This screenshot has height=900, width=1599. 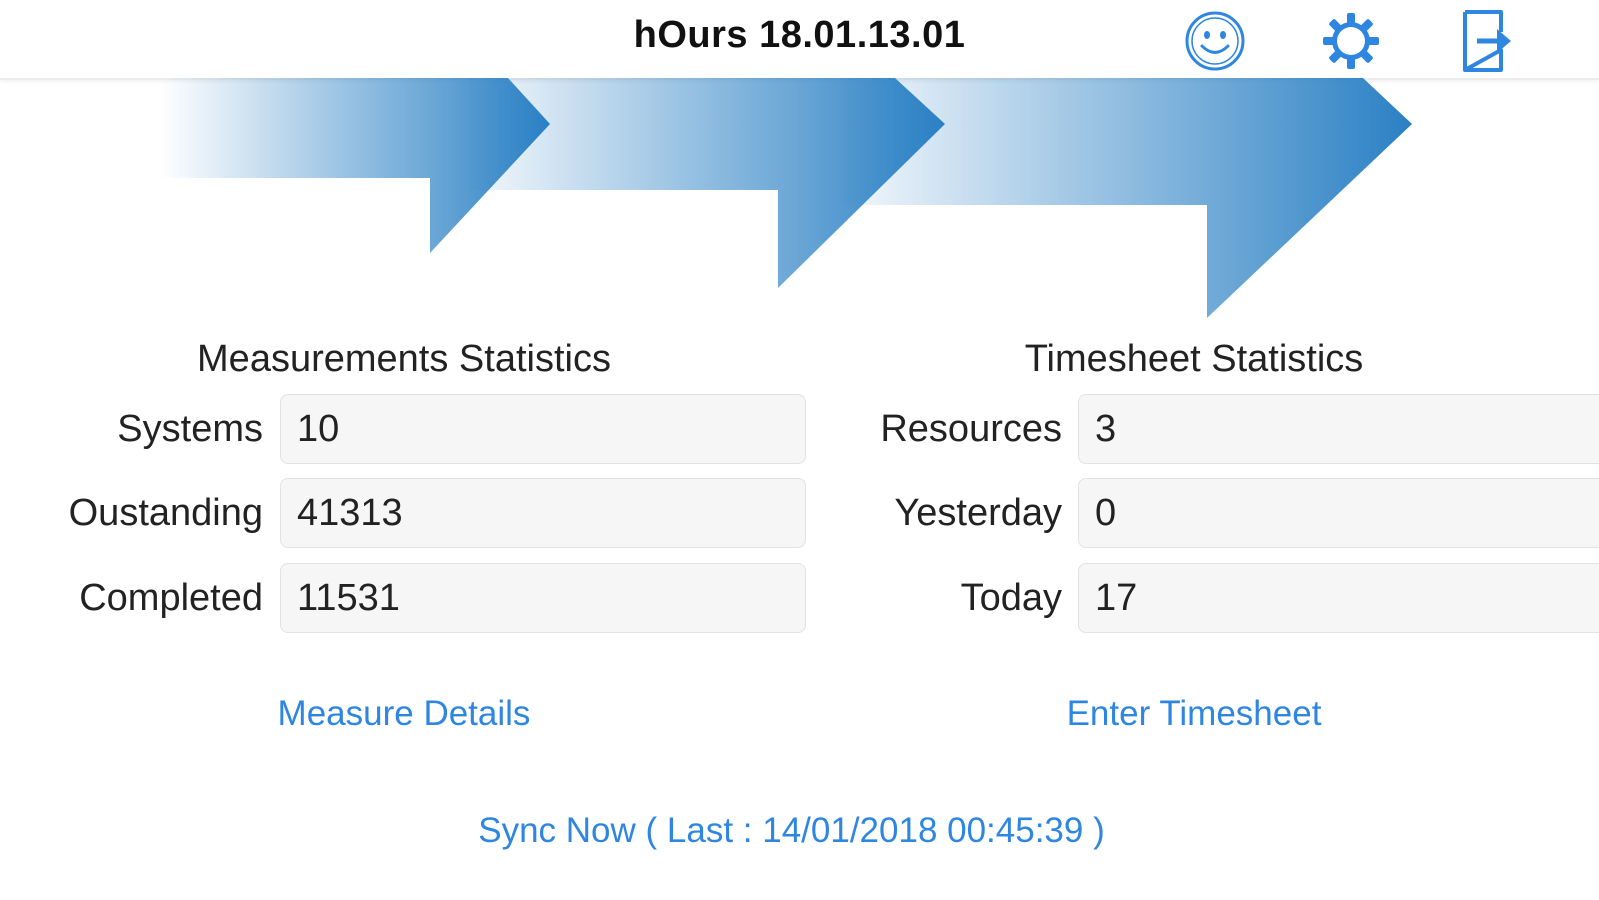 What do you see at coordinates (1487, 41) in the screenshot?
I see `logout-icon` at bounding box center [1487, 41].